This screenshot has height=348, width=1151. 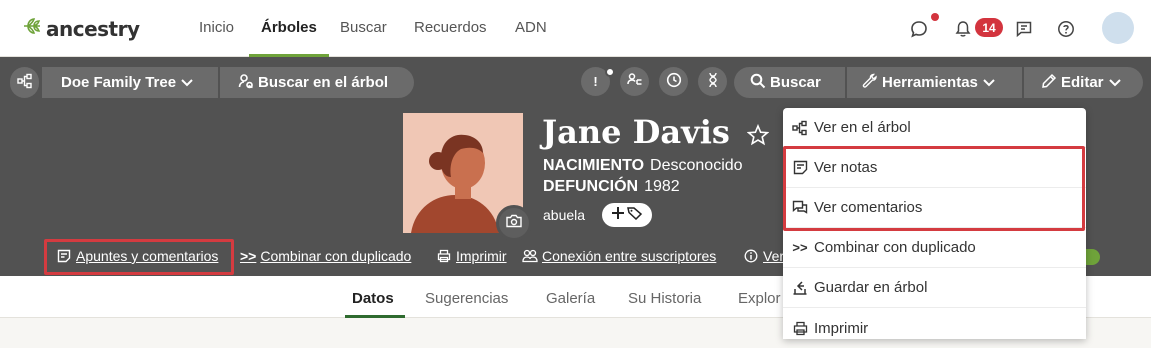 I want to click on edit-label: Editar, so click(x=1082, y=82).